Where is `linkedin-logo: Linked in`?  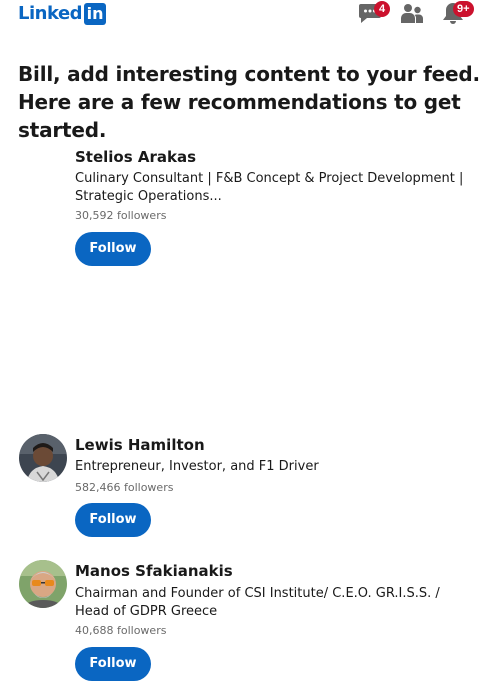
linkedin-logo: Linked in is located at coordinates (62, 14).